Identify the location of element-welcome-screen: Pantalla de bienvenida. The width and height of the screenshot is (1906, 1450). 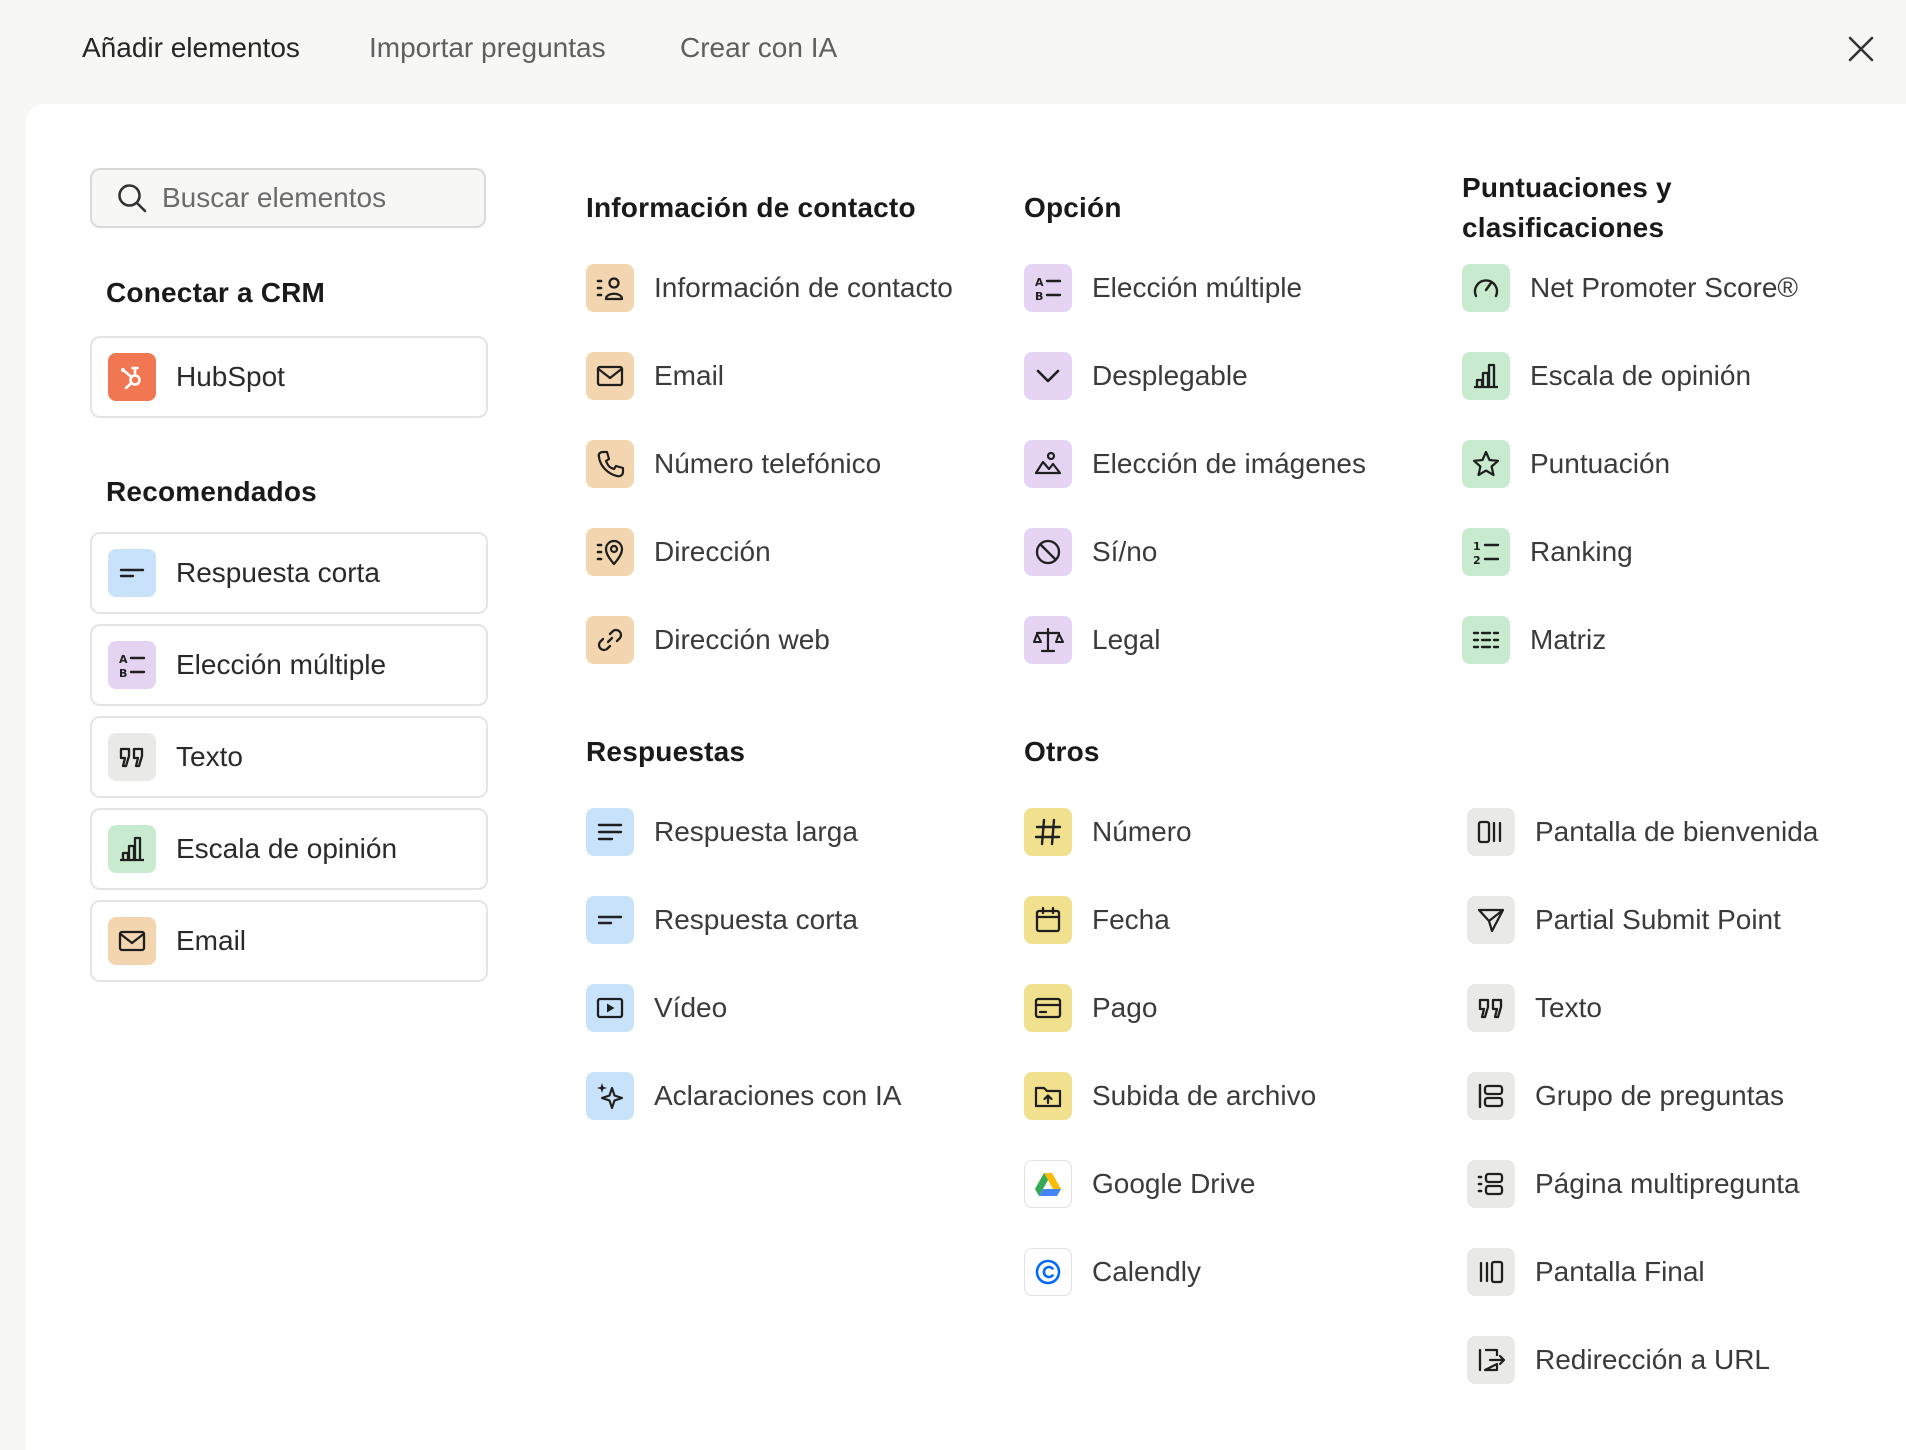
(1642, 832).